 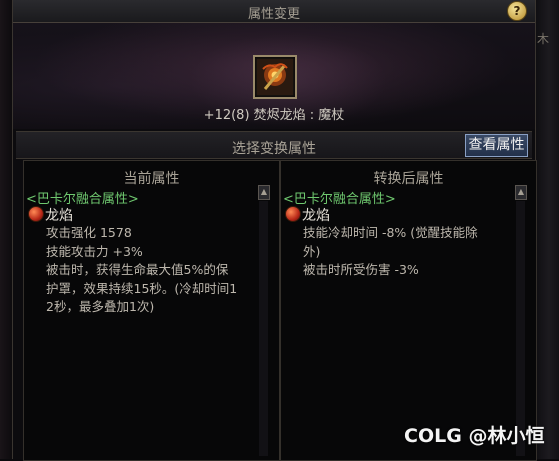 I want to click on item-slot, so click(x=275, y=77).